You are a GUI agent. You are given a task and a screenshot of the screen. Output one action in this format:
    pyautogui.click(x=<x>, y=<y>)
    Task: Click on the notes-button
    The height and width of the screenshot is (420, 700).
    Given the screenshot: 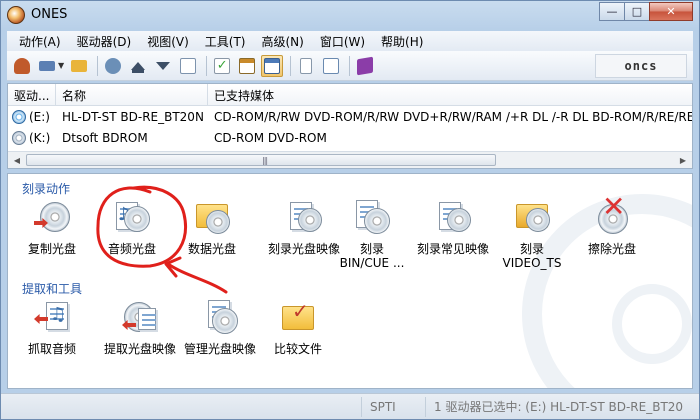 What is the action you would take?
    pyautogui.click(x=306, y=66)
    